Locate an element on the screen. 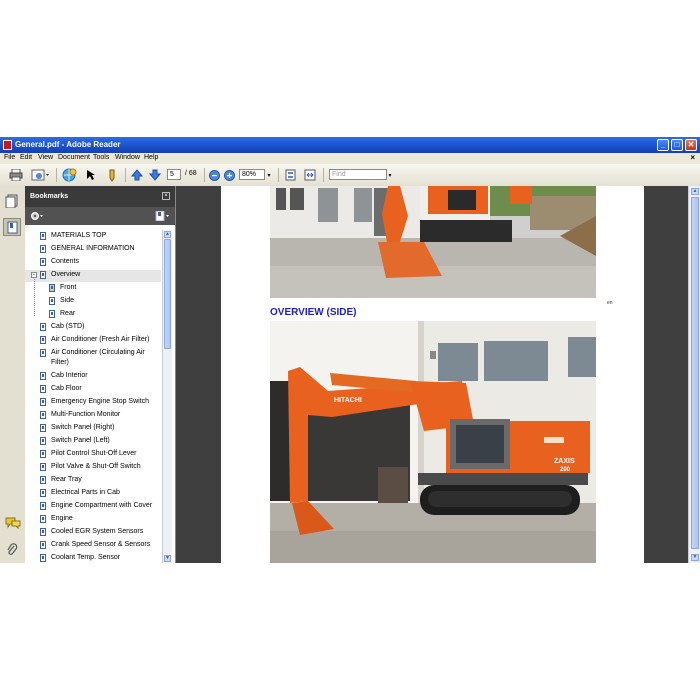 Image resolution: width=700 pixels, height=700 pixels. comments-icon is located at coordinates (13, 523).